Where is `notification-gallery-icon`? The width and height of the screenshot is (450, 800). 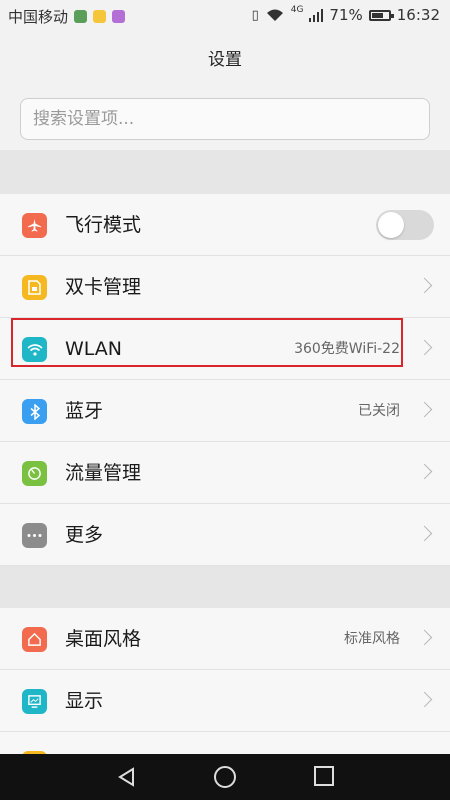 notification-gallery-icon is located at coordinates (119, 16).